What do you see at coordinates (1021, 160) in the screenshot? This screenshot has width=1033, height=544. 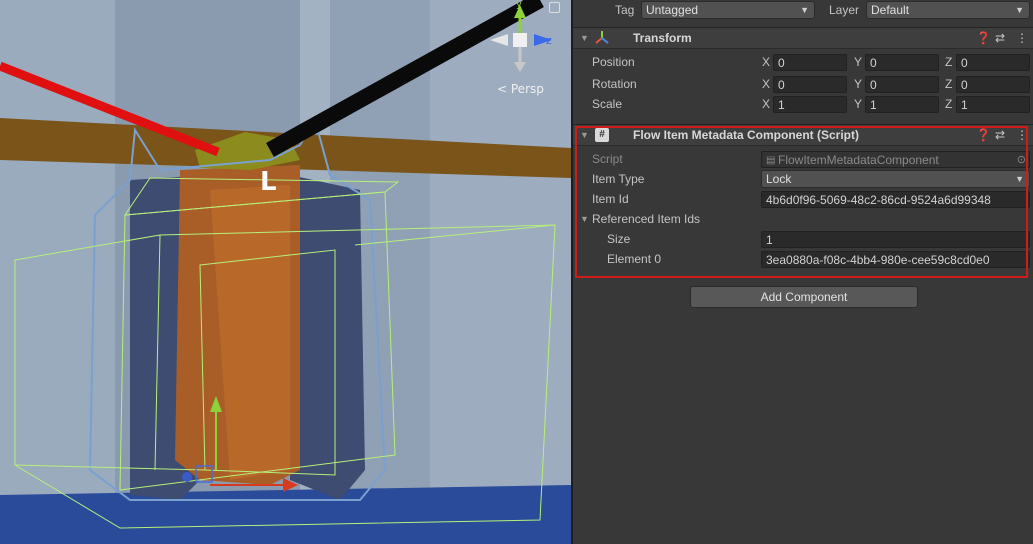 I see `object-picker-icon: ⊙` at bounding box center [1021, 160].